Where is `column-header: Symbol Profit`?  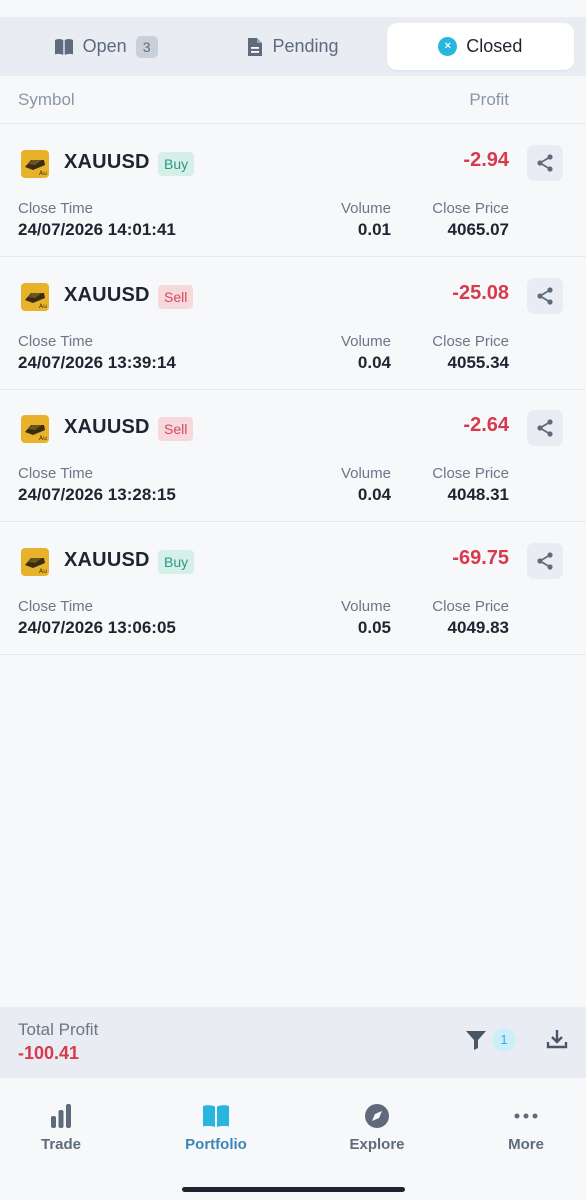 column-header: Symbol Profit is located at coordinates (293, 100).